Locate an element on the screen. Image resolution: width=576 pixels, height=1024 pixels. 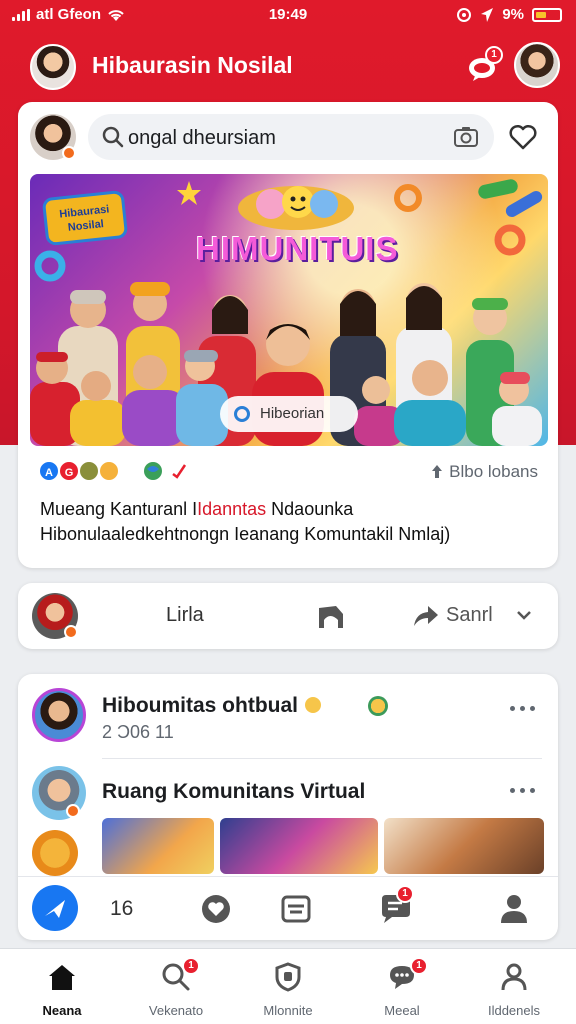
app-title: Hibaurasin Nosilal is located at coordinates (192, 65).